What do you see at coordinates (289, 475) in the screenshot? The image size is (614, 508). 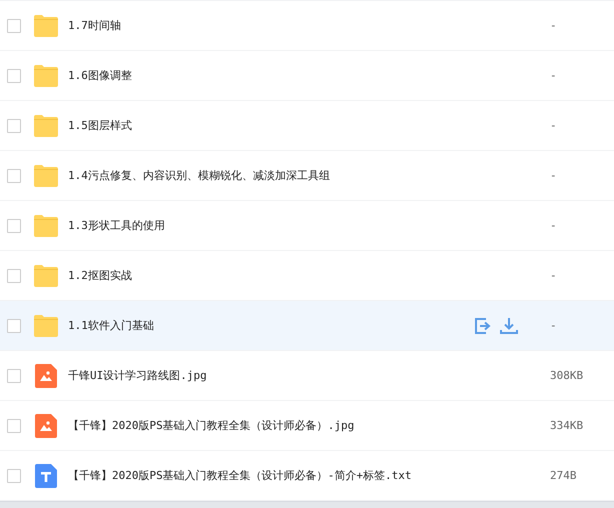 I see `file-name: 【千锋】2020版PS基础入门教程全集（设计师必备）-简介+标签.txt` at bounding box center [289, 475].